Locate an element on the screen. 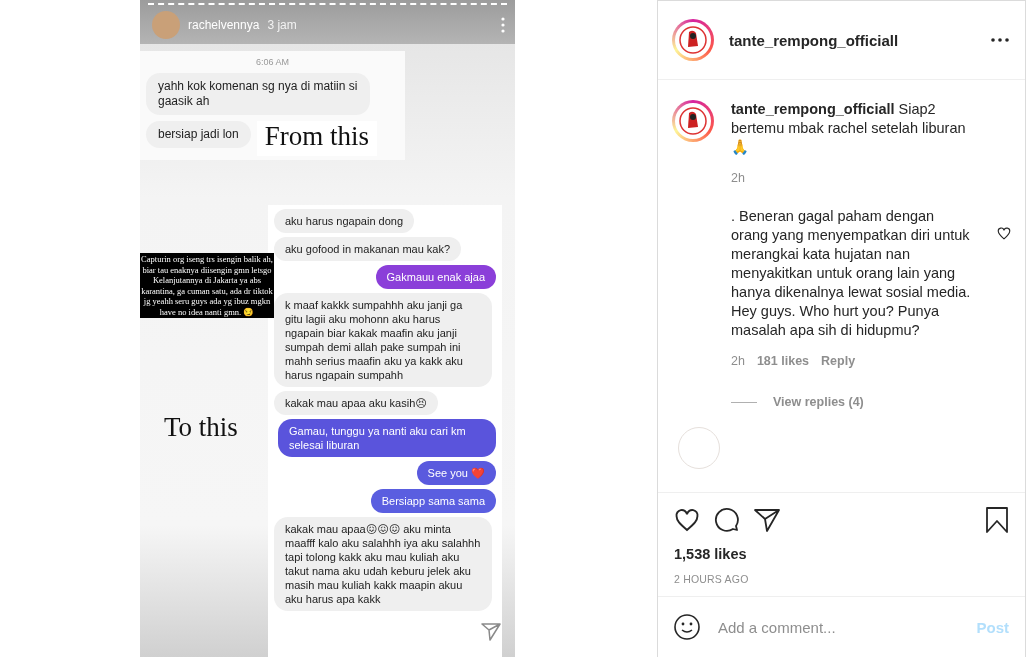 The height and width of the screenshot is (657, 1027). caption-overlay: Capturin org iseng trs isengin balik ah, biar tau enaknya diisengin gmn letsgo Kelanjutannya di Jakarta ya abs karantina, ga cuman satu, ada dr tiktok jg yeahh seru guys ada yg ibuz mgkn have no idea nanti gmn. 😏 is located at coordinates (207, 285).